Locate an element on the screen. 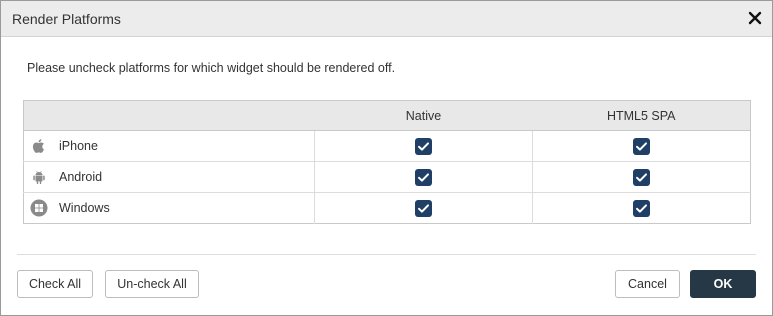  cancel-button: Cancel is located at coordinates (647, 284).